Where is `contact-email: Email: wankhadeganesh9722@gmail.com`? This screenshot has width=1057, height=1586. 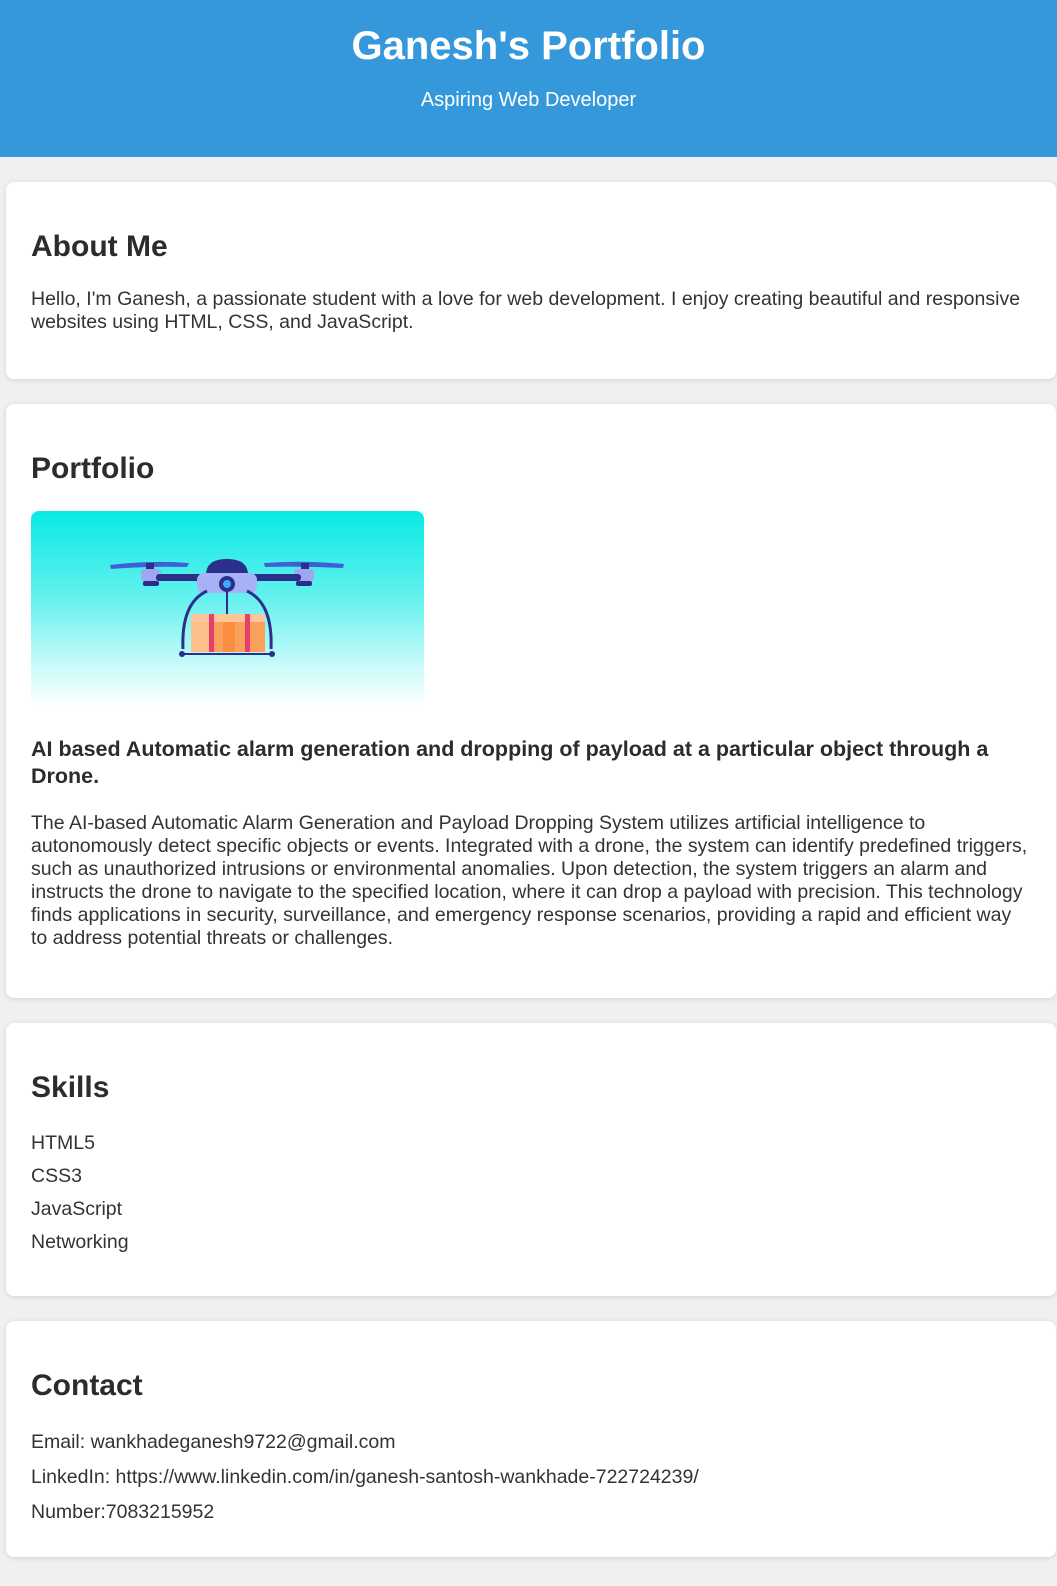
contact-email: Email: wankhadeganesh9722@gmail.com is located at coordinates (213, 1442).